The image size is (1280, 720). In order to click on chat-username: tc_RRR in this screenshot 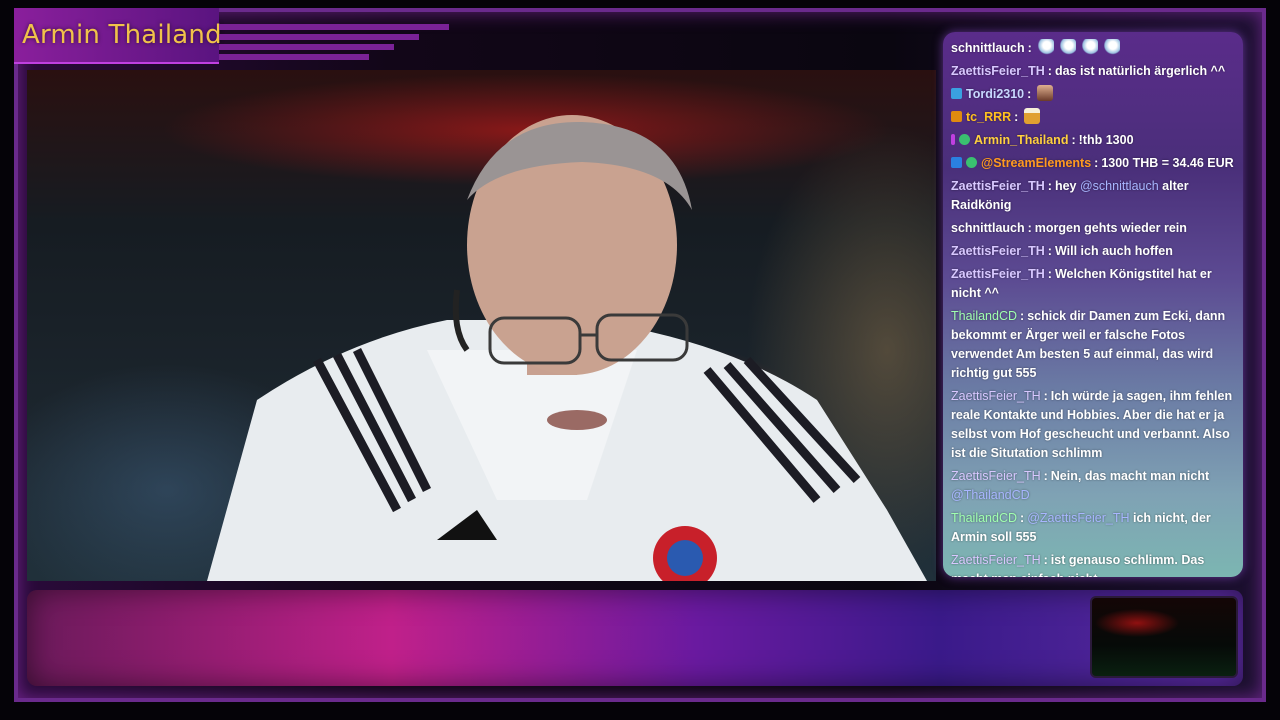, I will do `click(989, 117)`.